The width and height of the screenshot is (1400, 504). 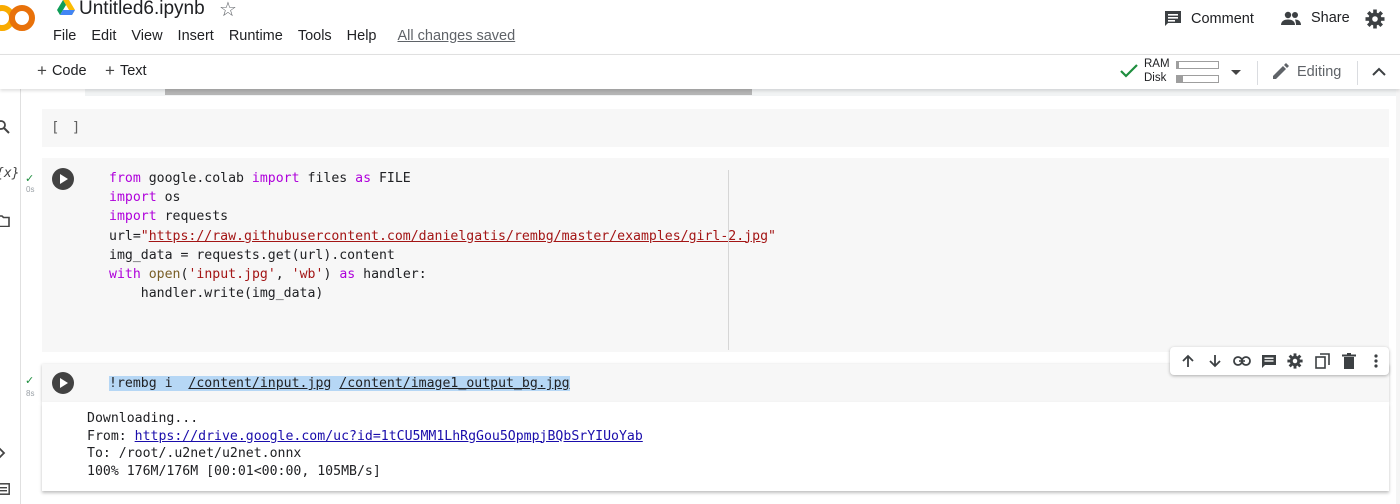 I want to click on mirror-cell-icon, so click(x=1322, y=361).